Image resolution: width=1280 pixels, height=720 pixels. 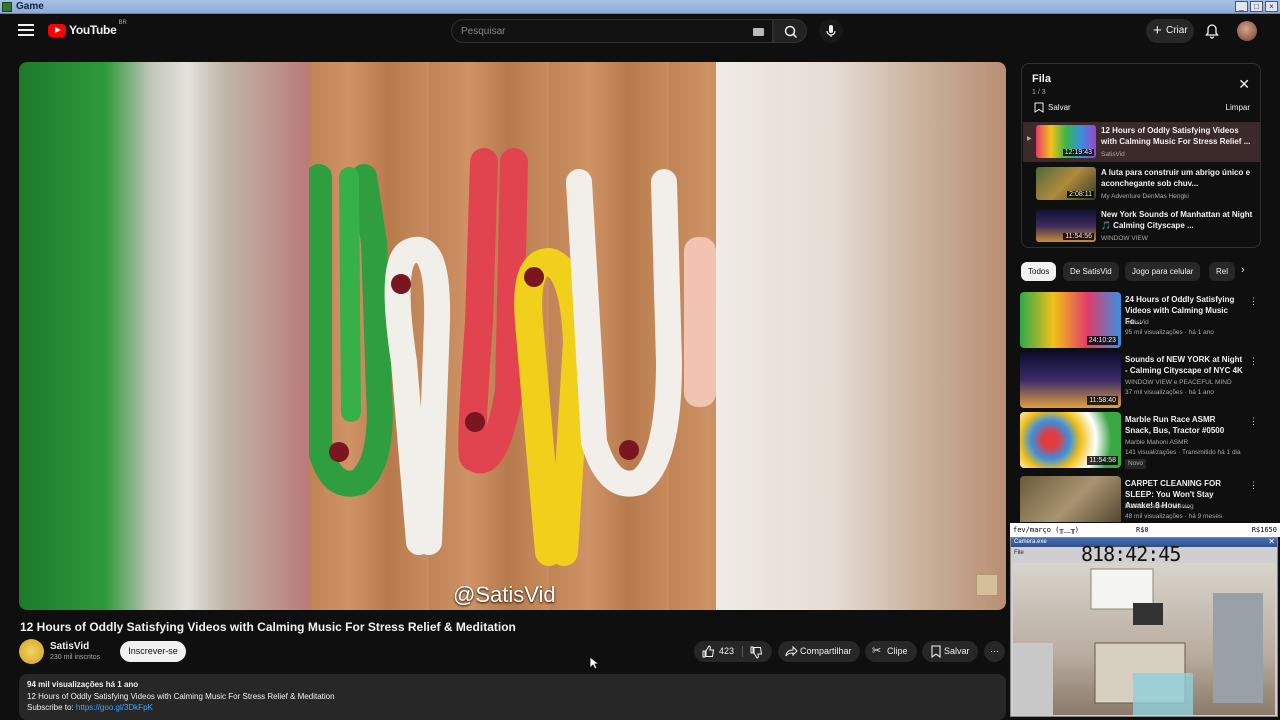 What do you see at coordinates (69, 646) in the screenshot?
I see `channel-name: SatisVid` at bounding box center [69, 646].